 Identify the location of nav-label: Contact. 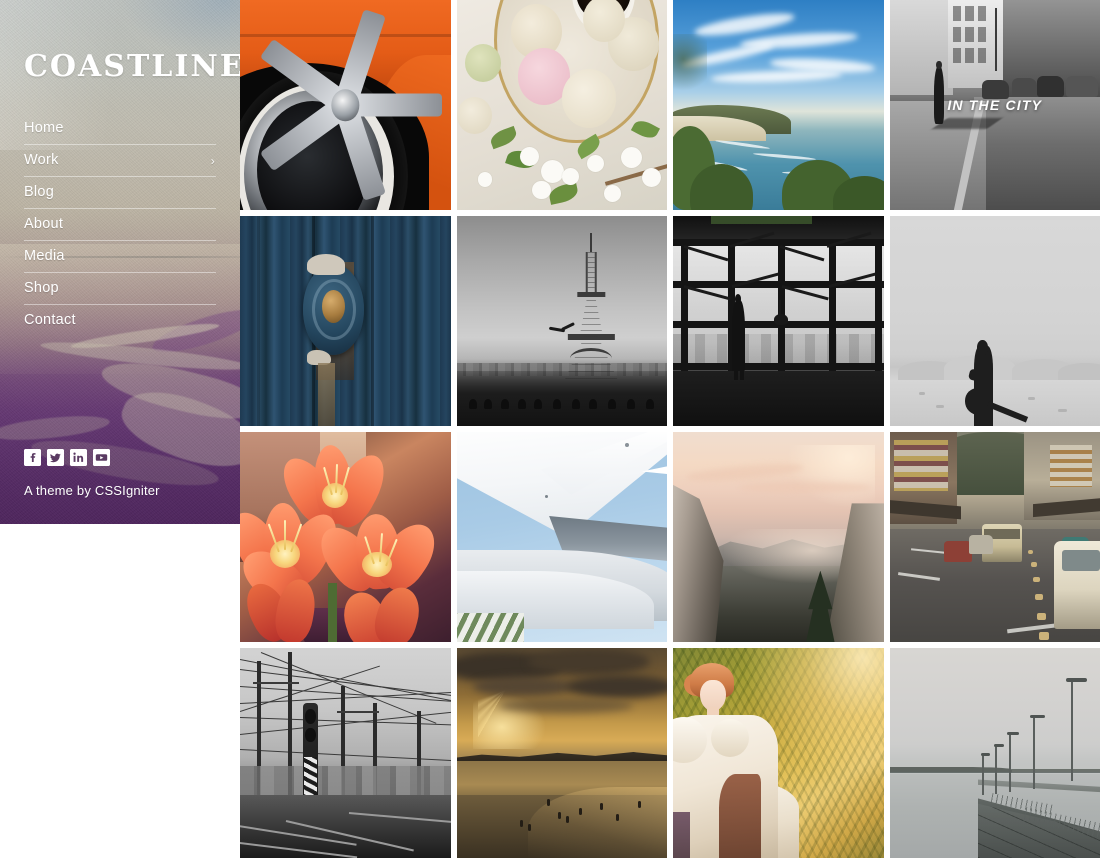
(50, 320).